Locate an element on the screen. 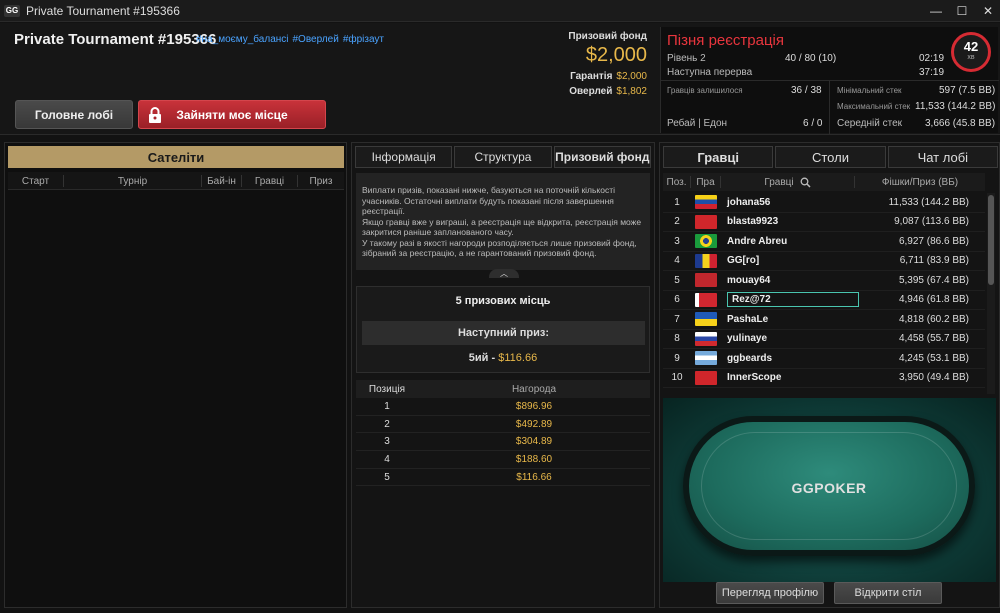 This screenshot has height=613, width=1000. minimize-icon: — is located at coordinates (936, 11).